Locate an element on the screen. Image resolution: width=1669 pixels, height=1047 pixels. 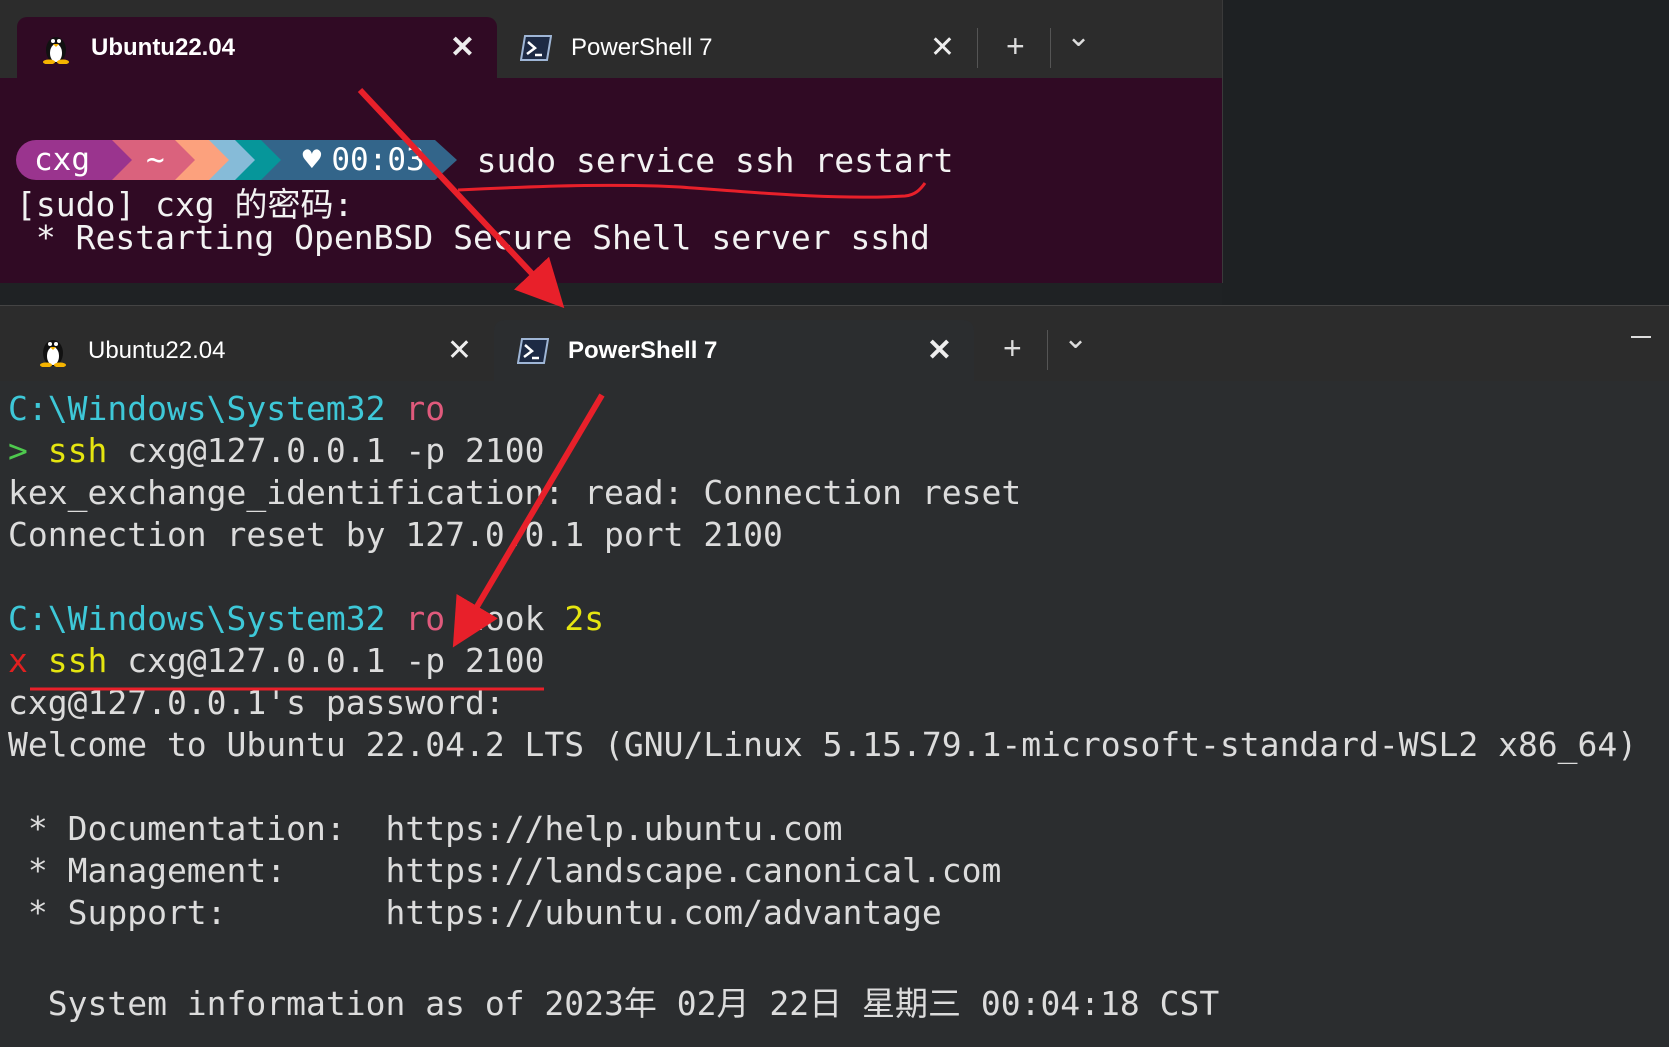
command-line: > ssh cxg@127.0.0.1 -p 2100 is located at coordinates (276, 450).